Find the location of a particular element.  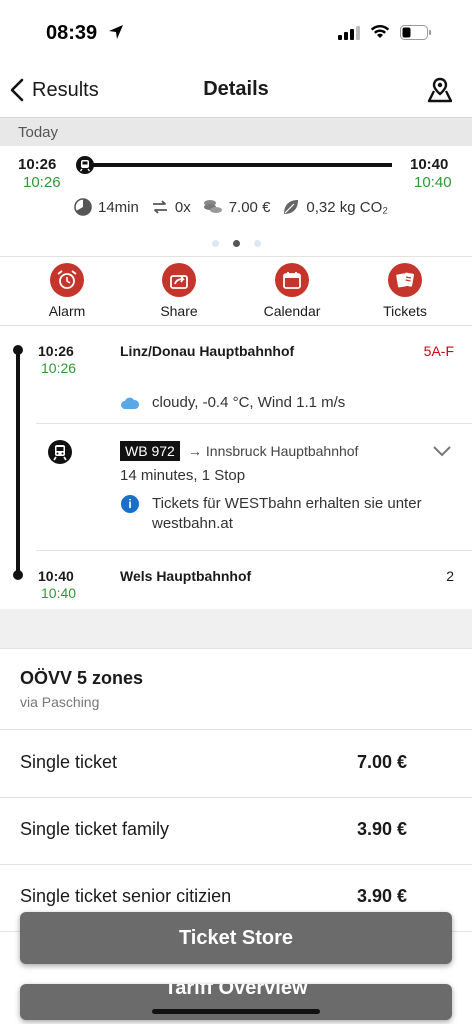

navigation-bar: Results Details is located at coordinates (236, 90).